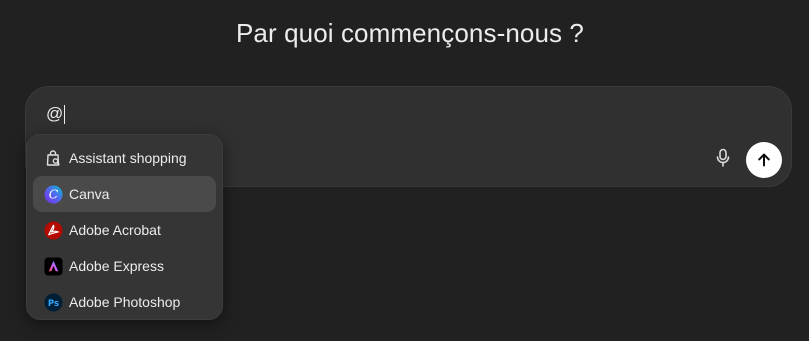  I want to click on prompt-input: @, so click(56, 114).